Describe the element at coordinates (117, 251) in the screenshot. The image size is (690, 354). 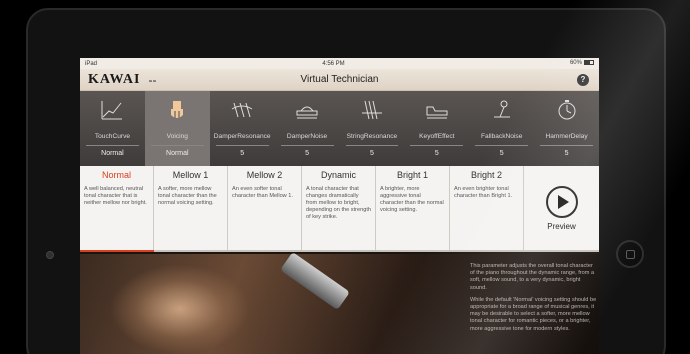
I see `selection-indicator` at that location.